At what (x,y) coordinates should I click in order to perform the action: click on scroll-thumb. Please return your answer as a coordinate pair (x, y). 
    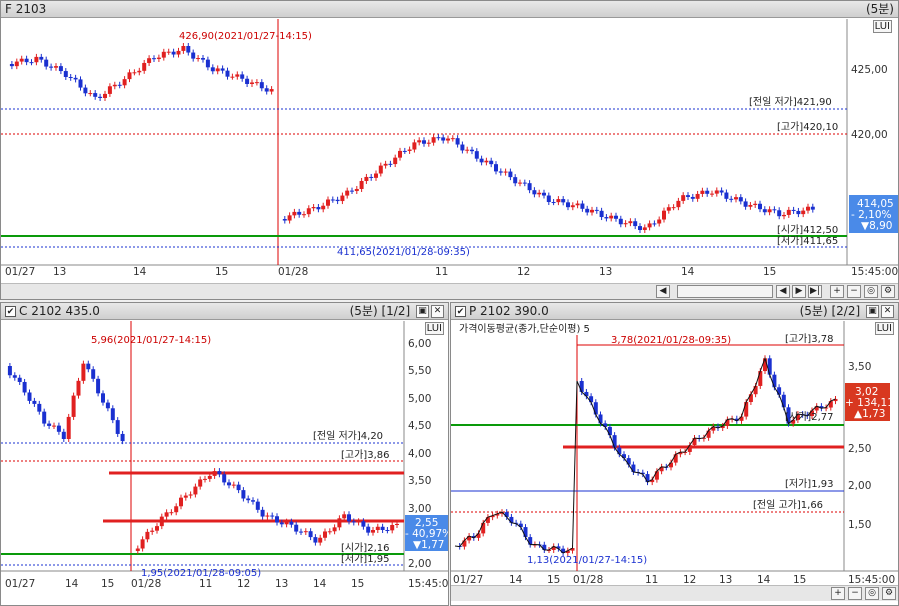
    Looking at the image, I should click on (725, 291).